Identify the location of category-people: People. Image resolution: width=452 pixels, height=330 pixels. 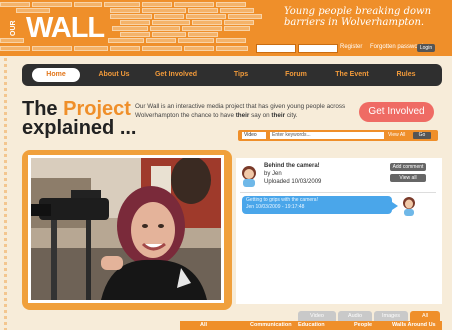
(363, 325).